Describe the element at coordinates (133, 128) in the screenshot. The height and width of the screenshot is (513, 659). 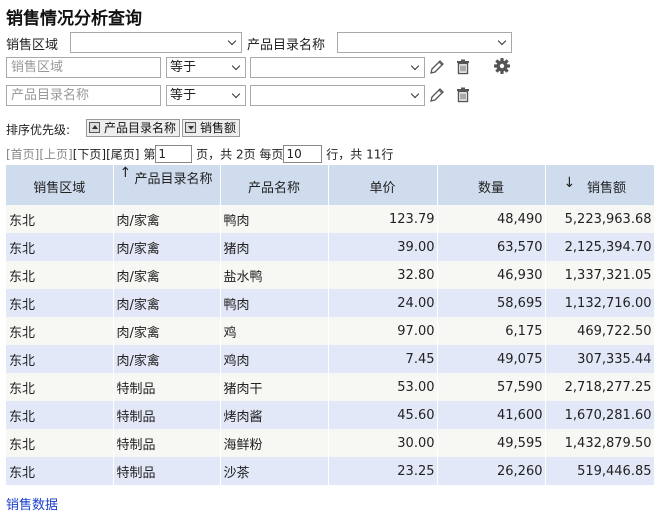
I see `sort-item-category: 产品目录名称` at that location.